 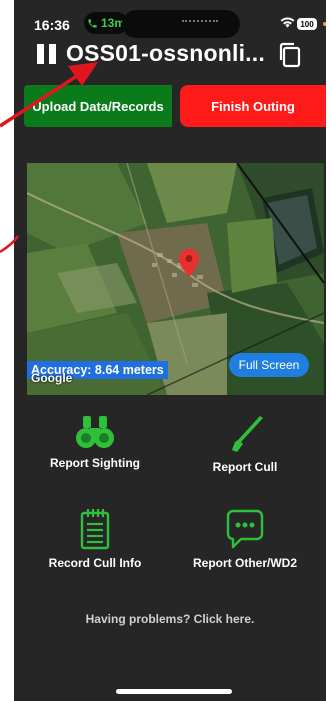 I want to click on dynamic-island, so click(x=181, y=24).